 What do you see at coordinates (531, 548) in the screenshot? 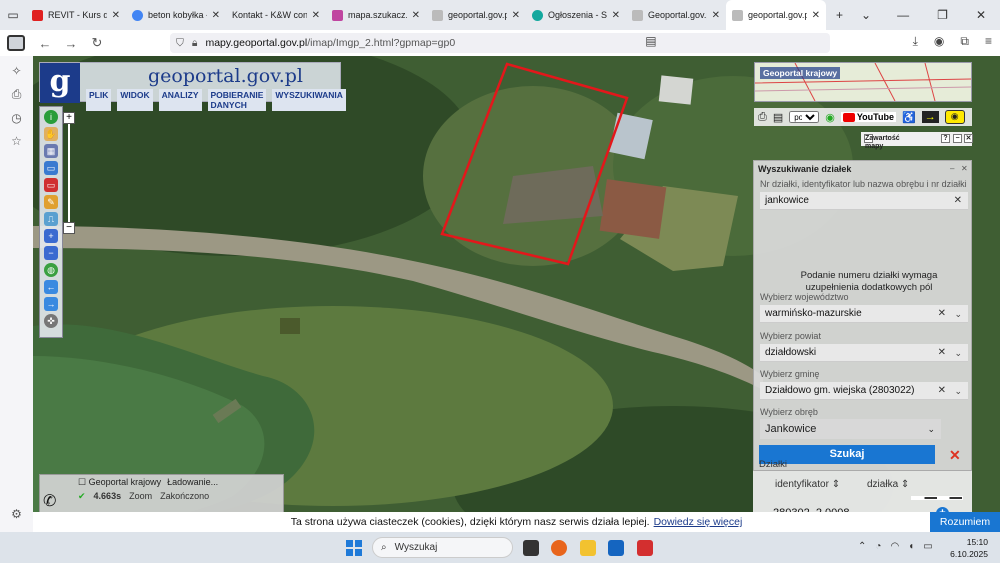
I see `task-view-icon` at bounding box center [531, 548].